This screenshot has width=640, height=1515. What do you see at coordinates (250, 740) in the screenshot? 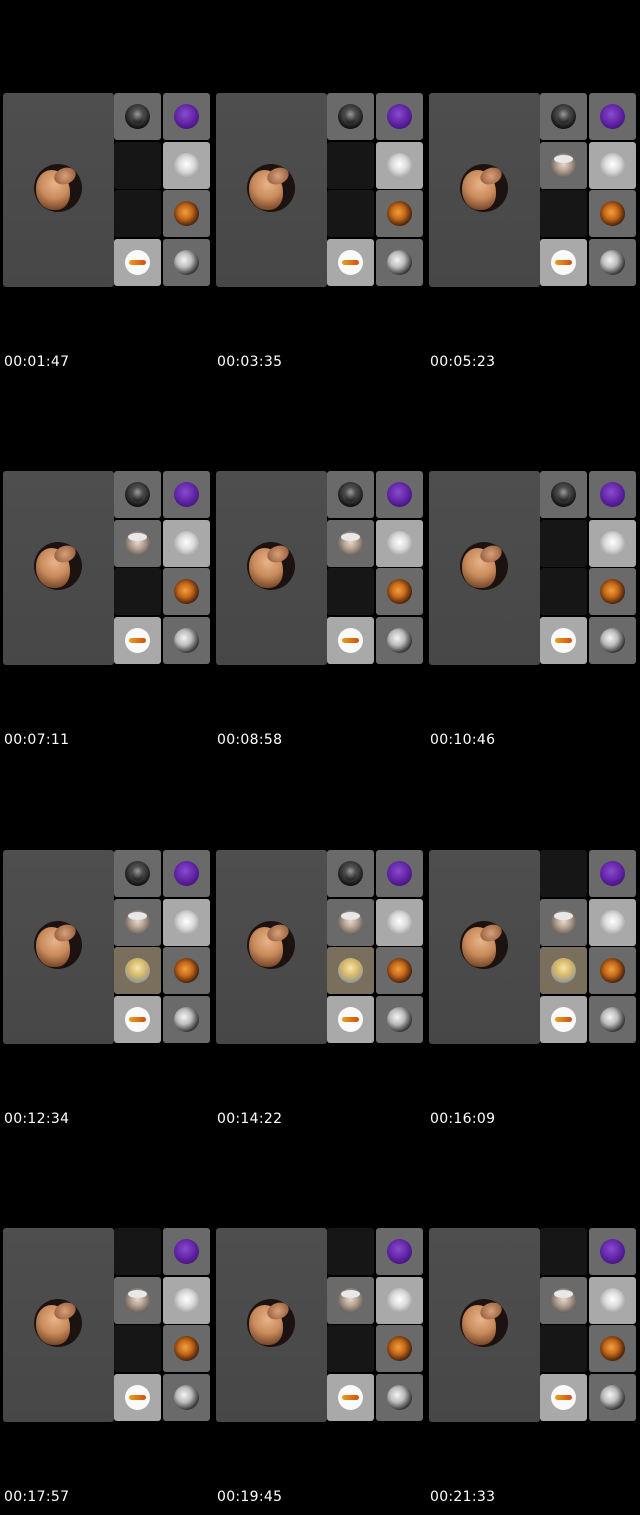
I see `frame-timestamp: 00:08:58` at bounding box center [250, 740].